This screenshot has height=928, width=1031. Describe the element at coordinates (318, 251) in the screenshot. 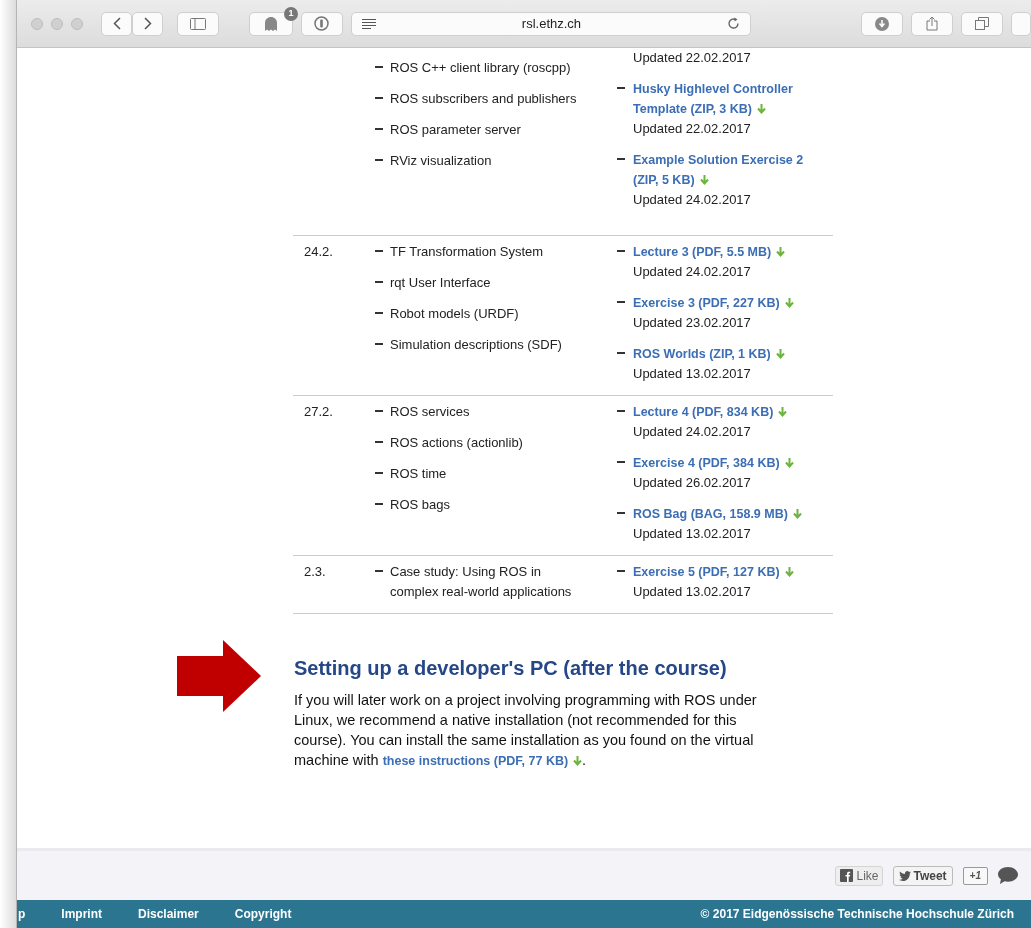

I see `date-text: 24.2.` at that location.